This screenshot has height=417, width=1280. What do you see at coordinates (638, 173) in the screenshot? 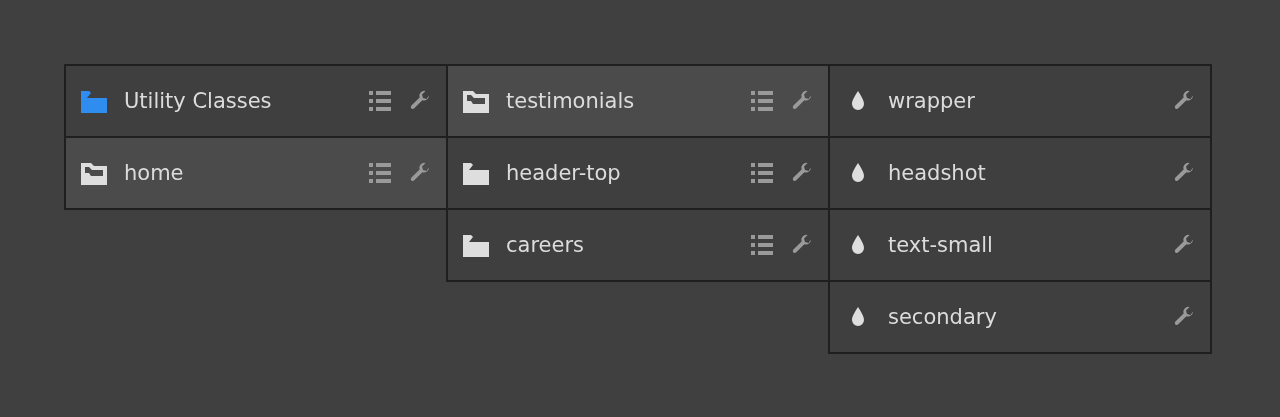
I see `class-row: header-top` at bounding box center [638, 173].